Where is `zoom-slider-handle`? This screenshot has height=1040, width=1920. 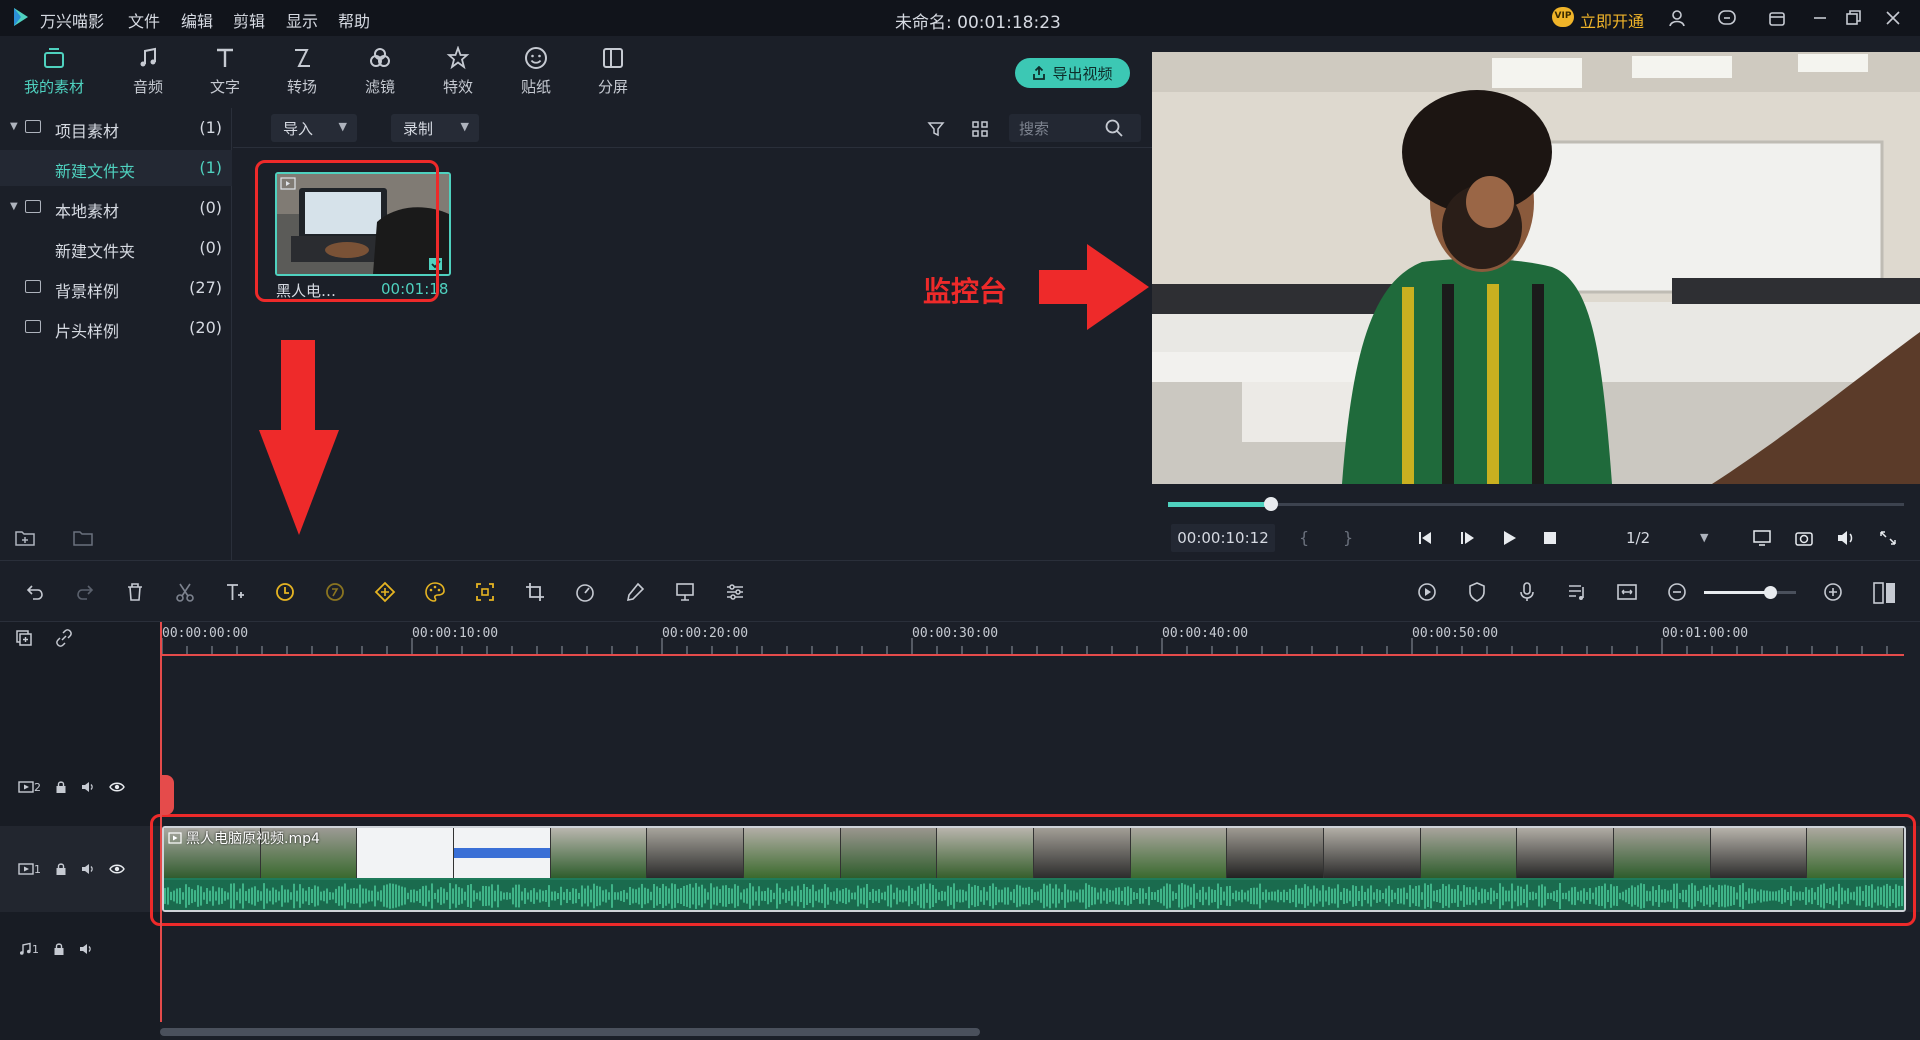
zoom-slider-handle is located at coordinates (1770, 592).